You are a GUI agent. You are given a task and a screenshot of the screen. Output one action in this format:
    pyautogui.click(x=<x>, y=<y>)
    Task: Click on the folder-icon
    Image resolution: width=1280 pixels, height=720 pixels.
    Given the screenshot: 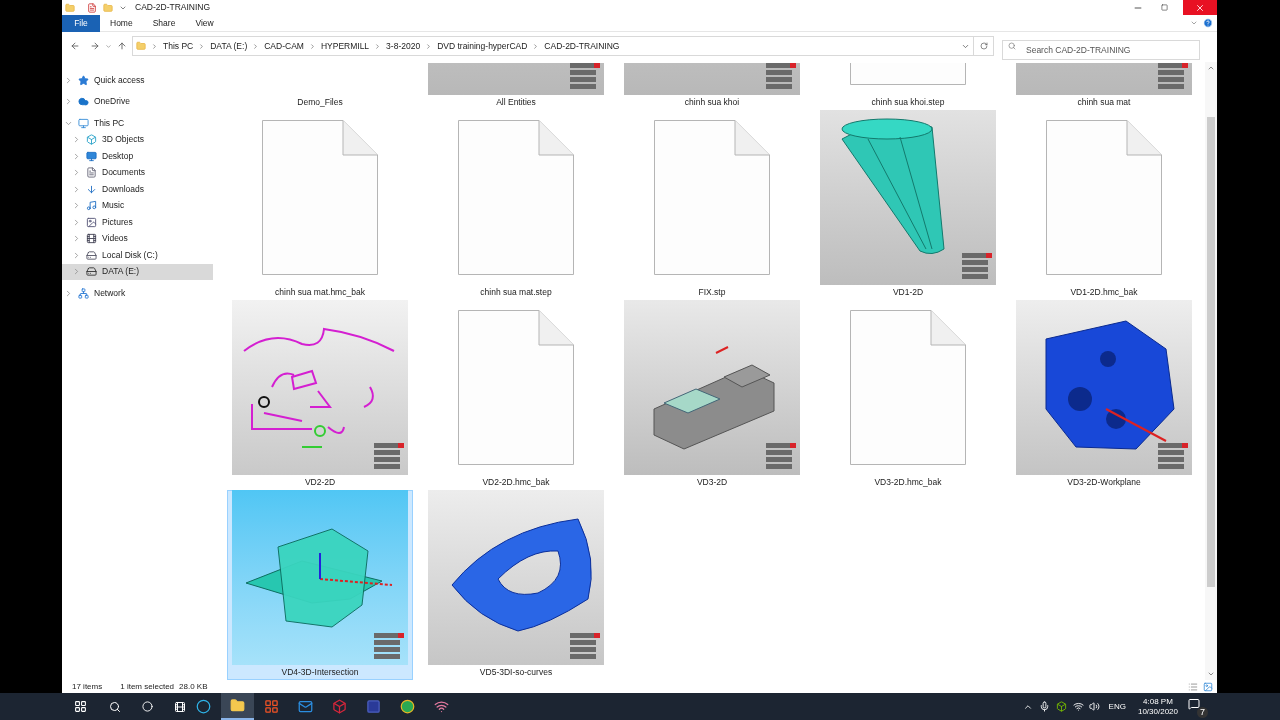 What is the action you would take?
    pyautogui.click(x=70, y=7)
    